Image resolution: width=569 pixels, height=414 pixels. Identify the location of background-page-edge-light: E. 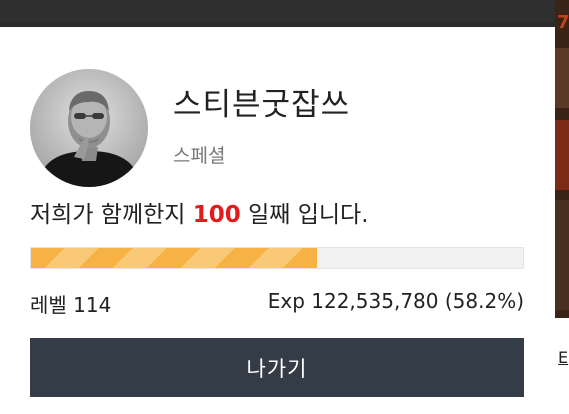
(562, 366).